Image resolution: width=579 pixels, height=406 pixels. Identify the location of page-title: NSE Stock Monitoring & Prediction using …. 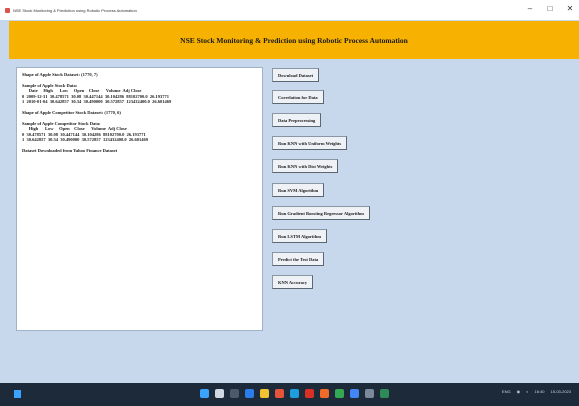
(294, 40).